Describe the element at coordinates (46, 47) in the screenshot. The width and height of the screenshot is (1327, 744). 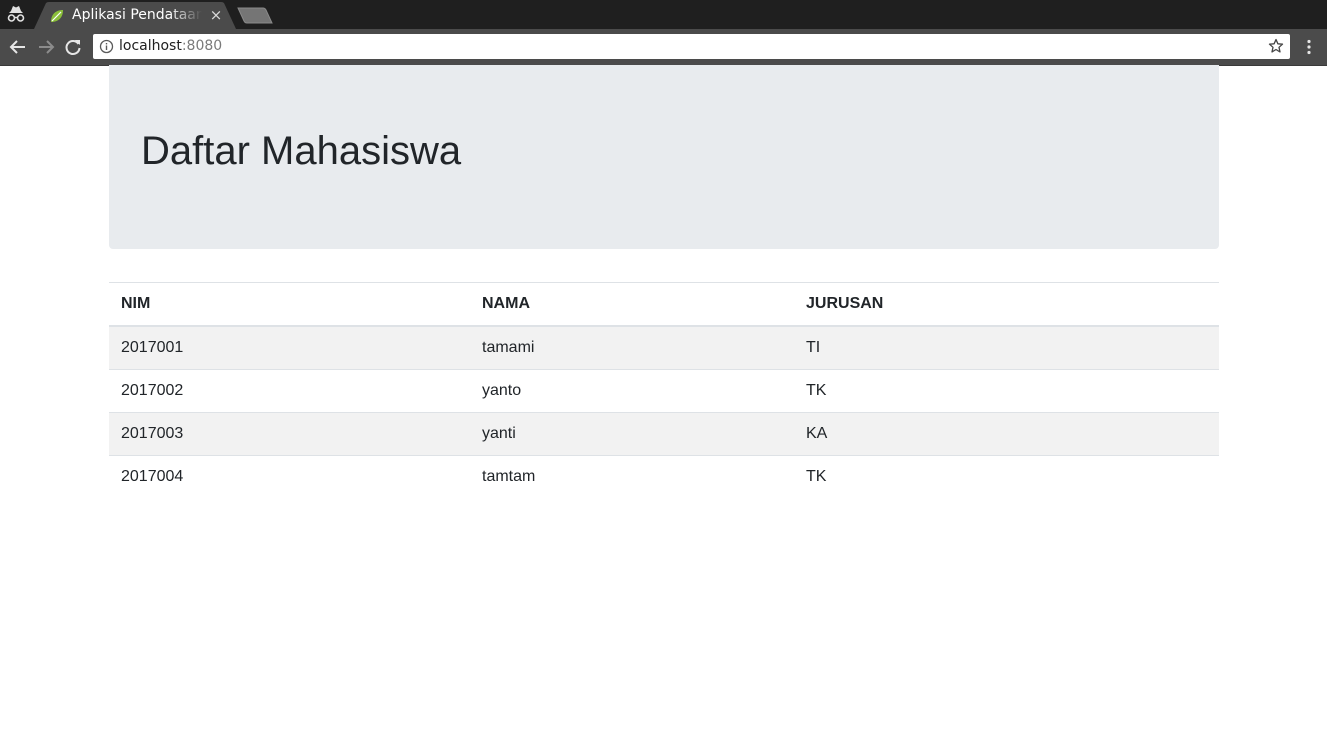
I see `forward-arrow-icon` at that location.